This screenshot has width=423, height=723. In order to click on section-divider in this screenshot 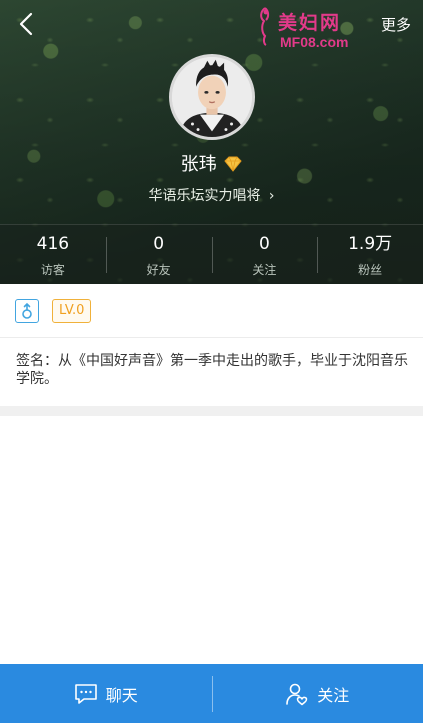, I will do `click(211, 411)`.